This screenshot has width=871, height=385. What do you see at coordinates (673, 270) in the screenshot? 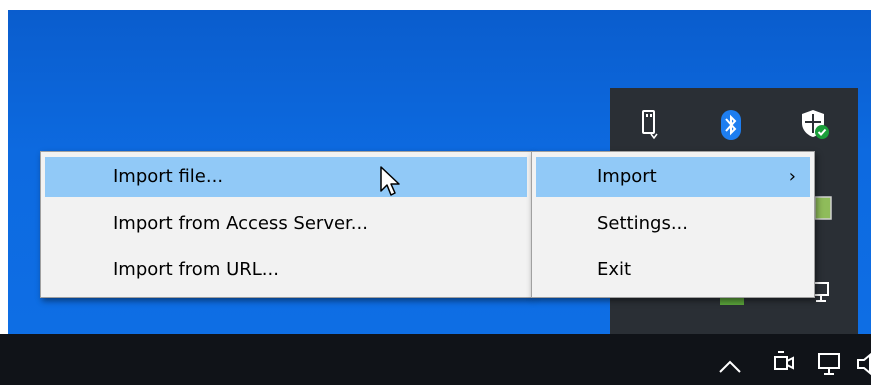
I see `menu-item-exit: Exit` at bounding box center [673, 270].